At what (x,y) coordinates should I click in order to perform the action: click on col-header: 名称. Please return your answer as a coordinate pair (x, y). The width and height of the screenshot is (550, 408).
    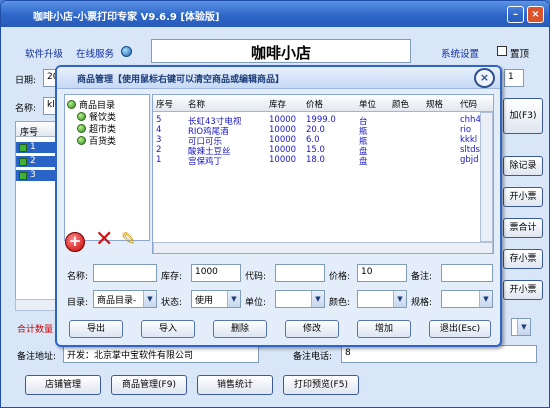
    Looking at the image, I should click on (196, 104).